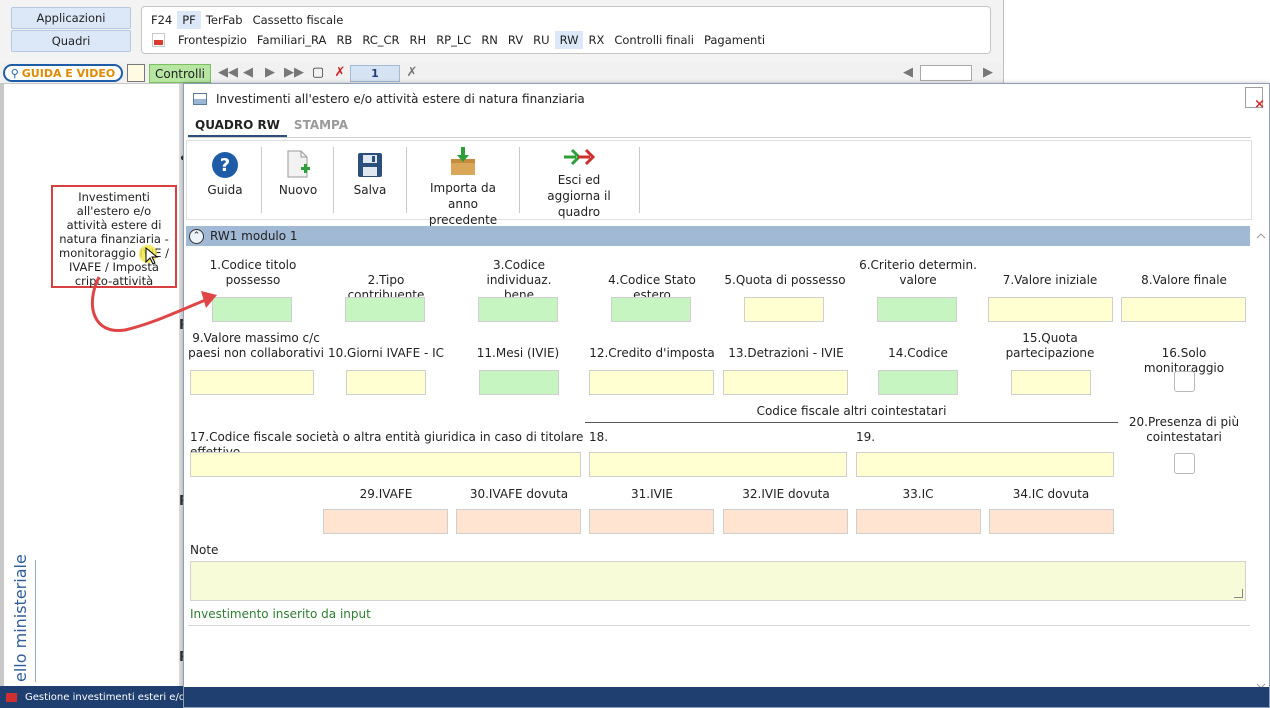  What do you see at coordinates (651, 382) in the screenshot?
I see `credito-imposta-field` at bounding box center [651, 382].